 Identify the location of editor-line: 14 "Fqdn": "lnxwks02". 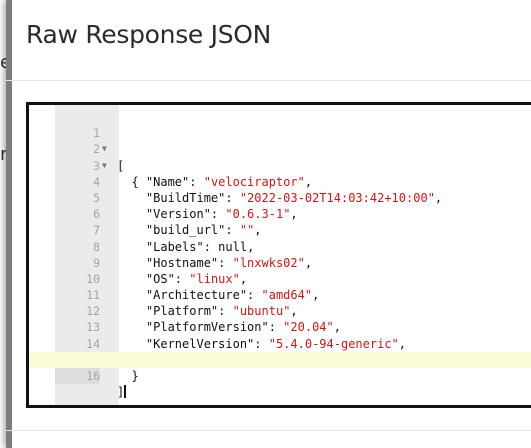
(280, 343).